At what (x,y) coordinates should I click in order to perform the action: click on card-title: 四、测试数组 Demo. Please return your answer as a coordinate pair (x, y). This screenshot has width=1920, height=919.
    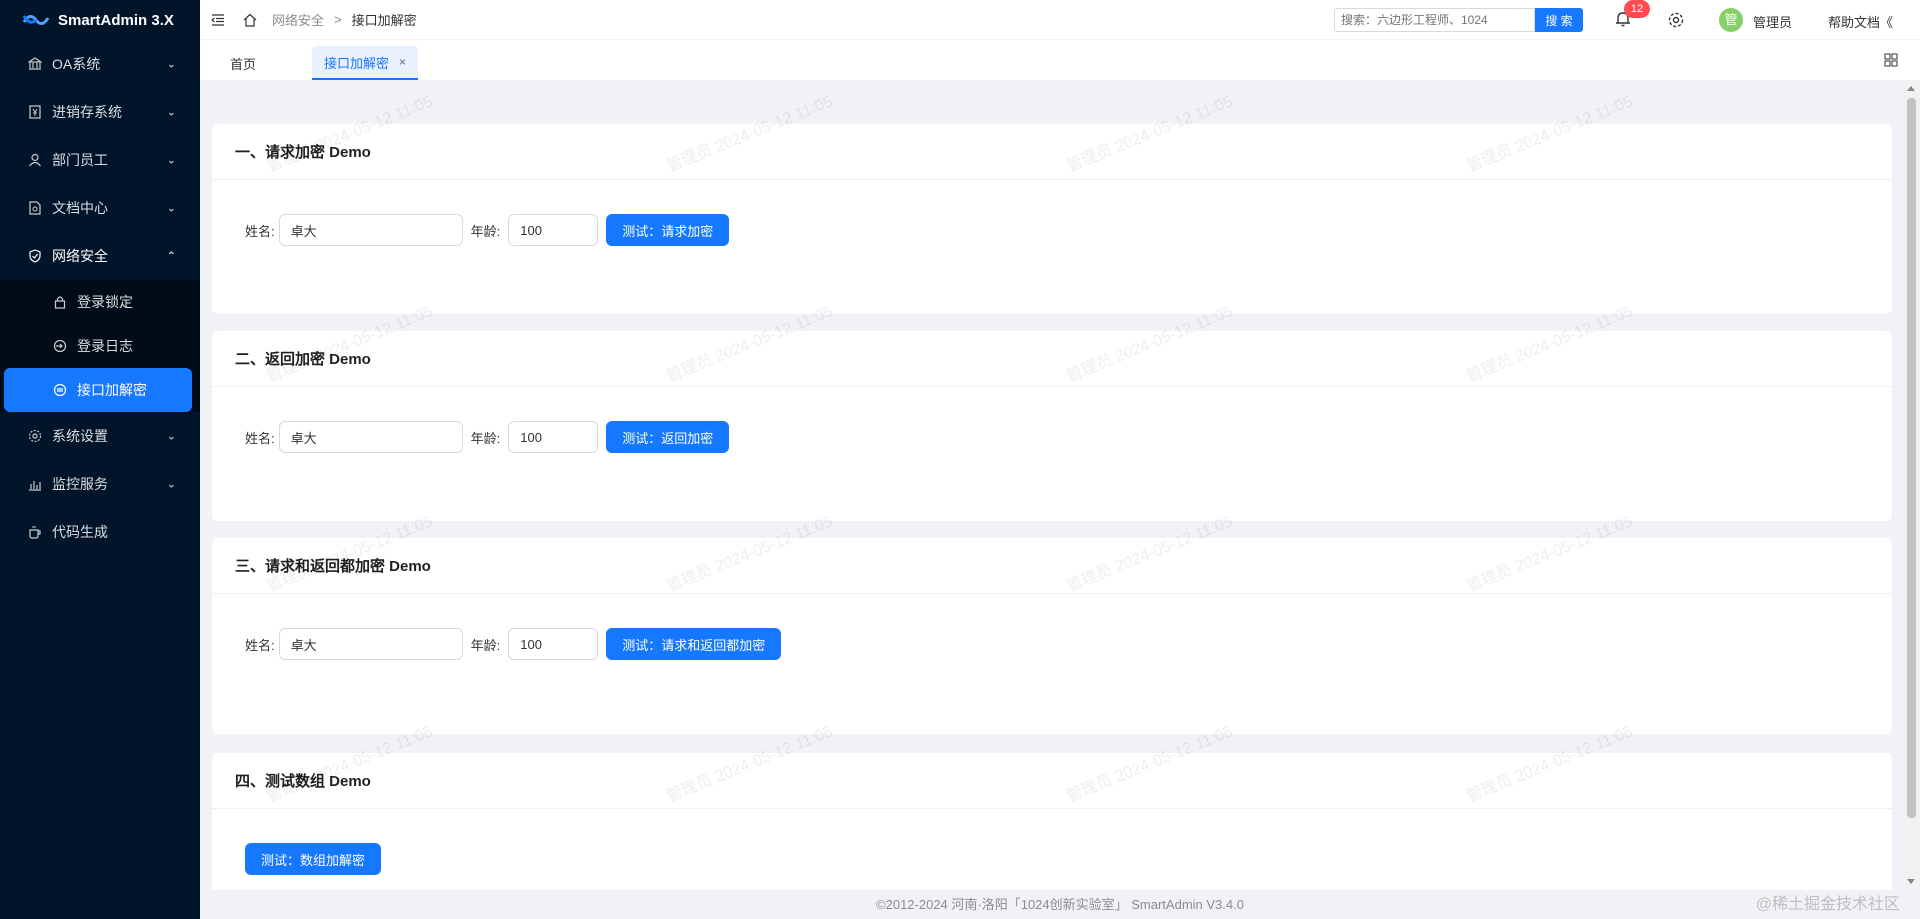
    Looking at the image, I should click on (1052, 781).